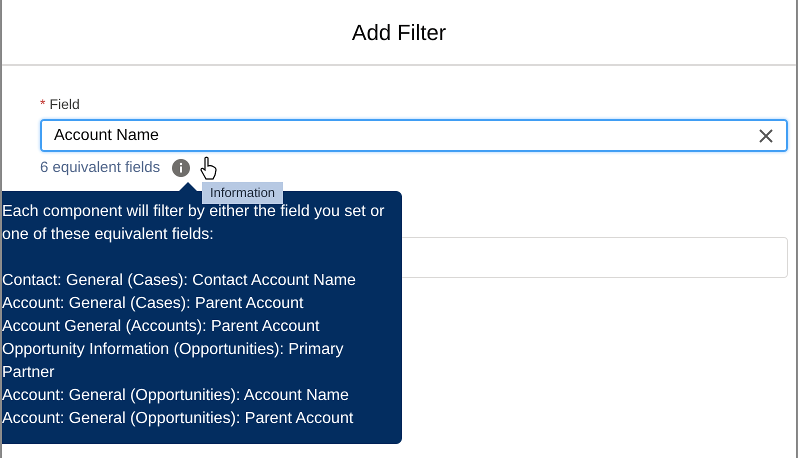 The image size is (798, 458). Describe the element at coordinates (399, 32) in the screenshot. I see `dialog-title: Add Filter` at that location.